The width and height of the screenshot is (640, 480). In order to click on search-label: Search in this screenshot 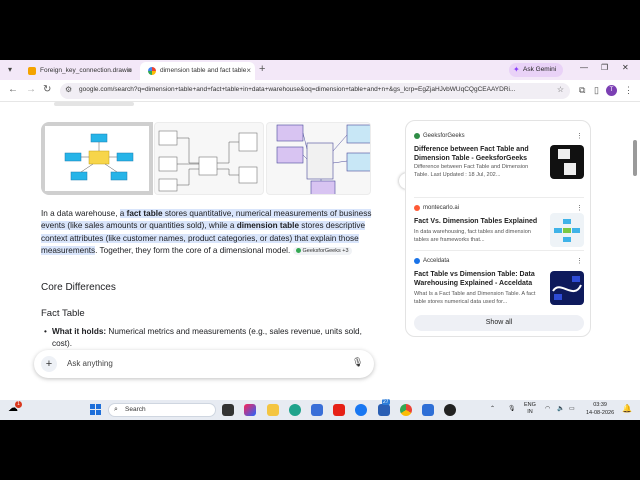, I will do `click(135, 409)`.